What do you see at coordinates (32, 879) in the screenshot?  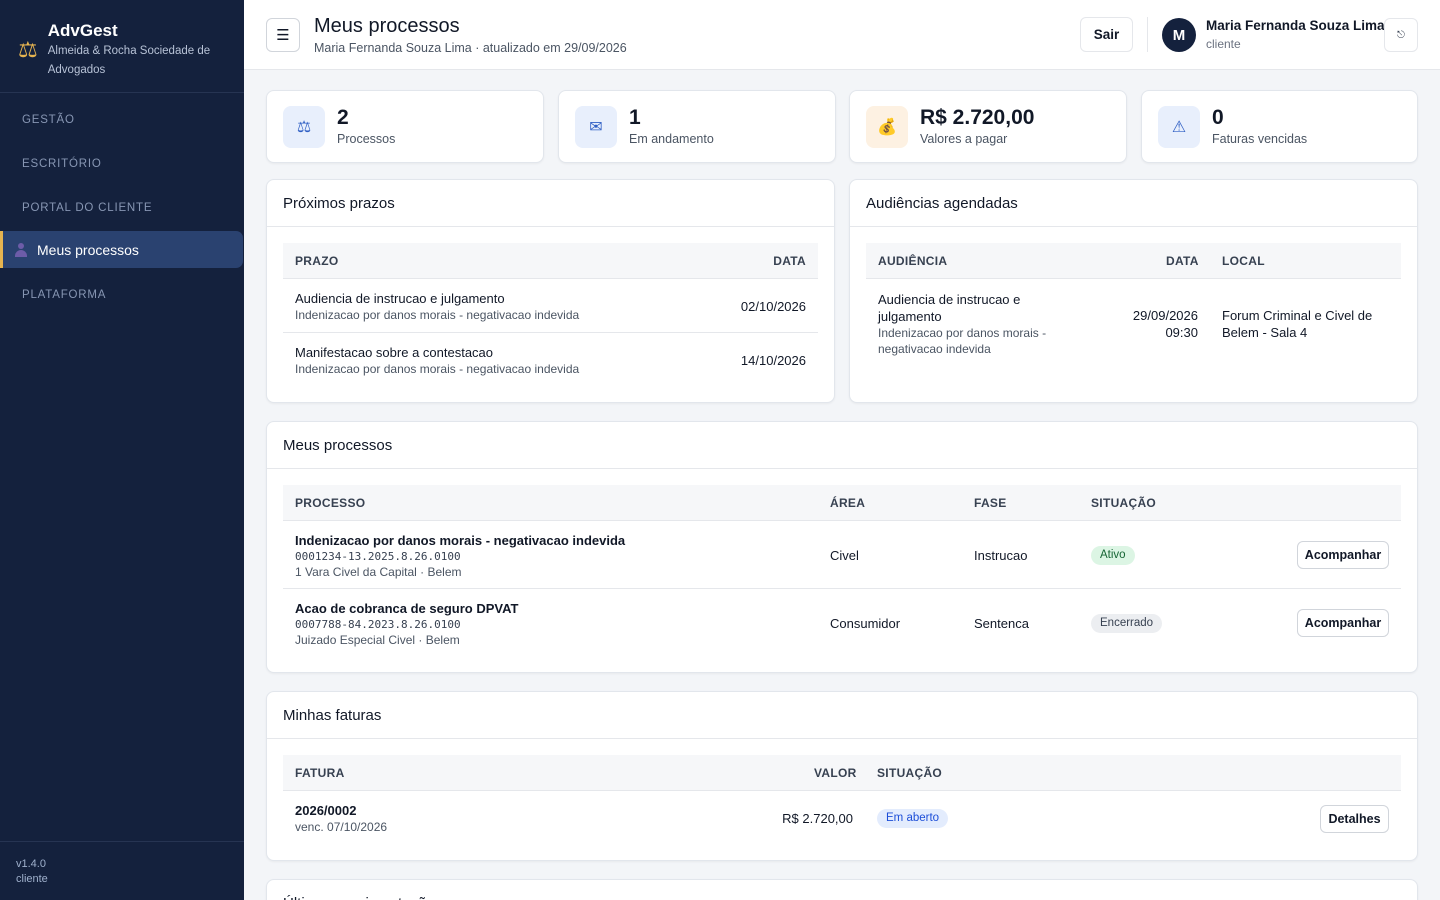 I see `sidebar-role: cliente` at bounding box center [32, 879].